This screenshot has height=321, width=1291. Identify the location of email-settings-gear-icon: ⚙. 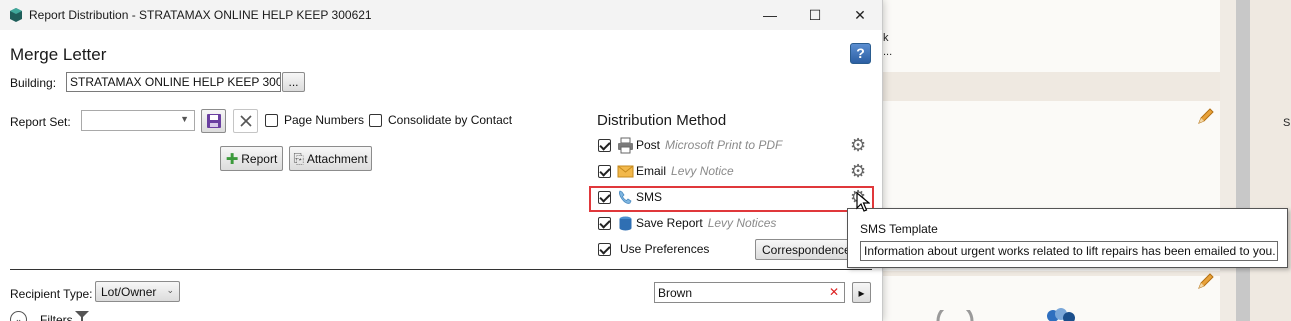
(858, 171).